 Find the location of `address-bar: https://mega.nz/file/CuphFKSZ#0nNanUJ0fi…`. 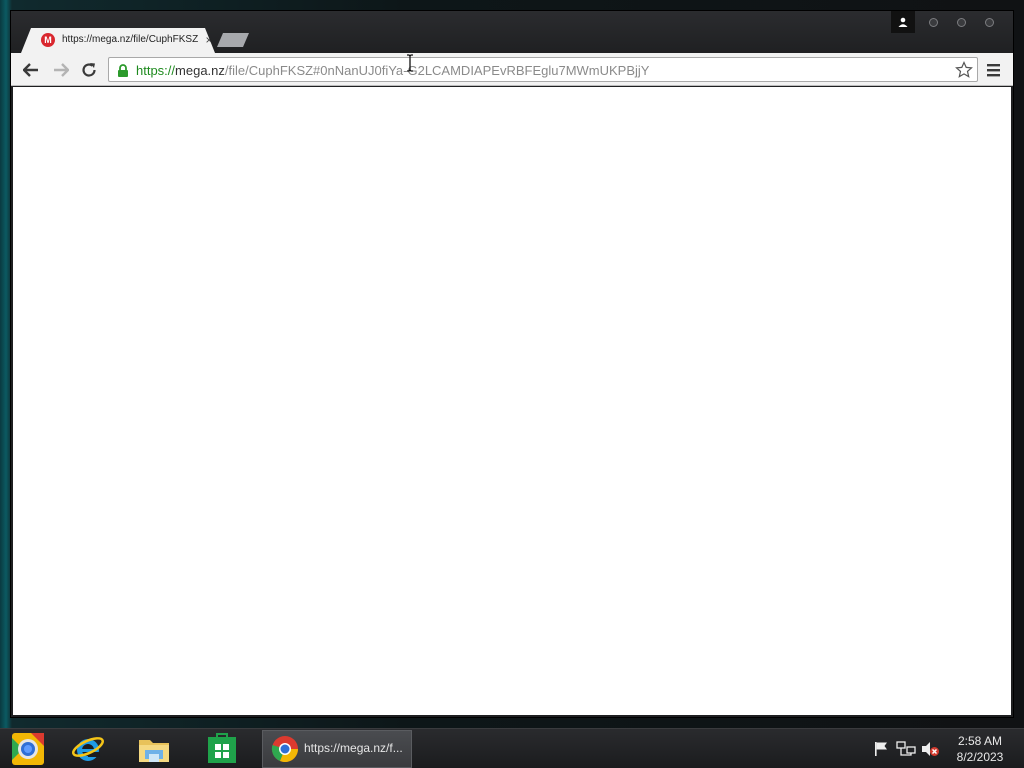

address-bar: https://mega.nz/file/CuphFKSZ#0nNanUJ0fi… is located at coordinates (543, 69).